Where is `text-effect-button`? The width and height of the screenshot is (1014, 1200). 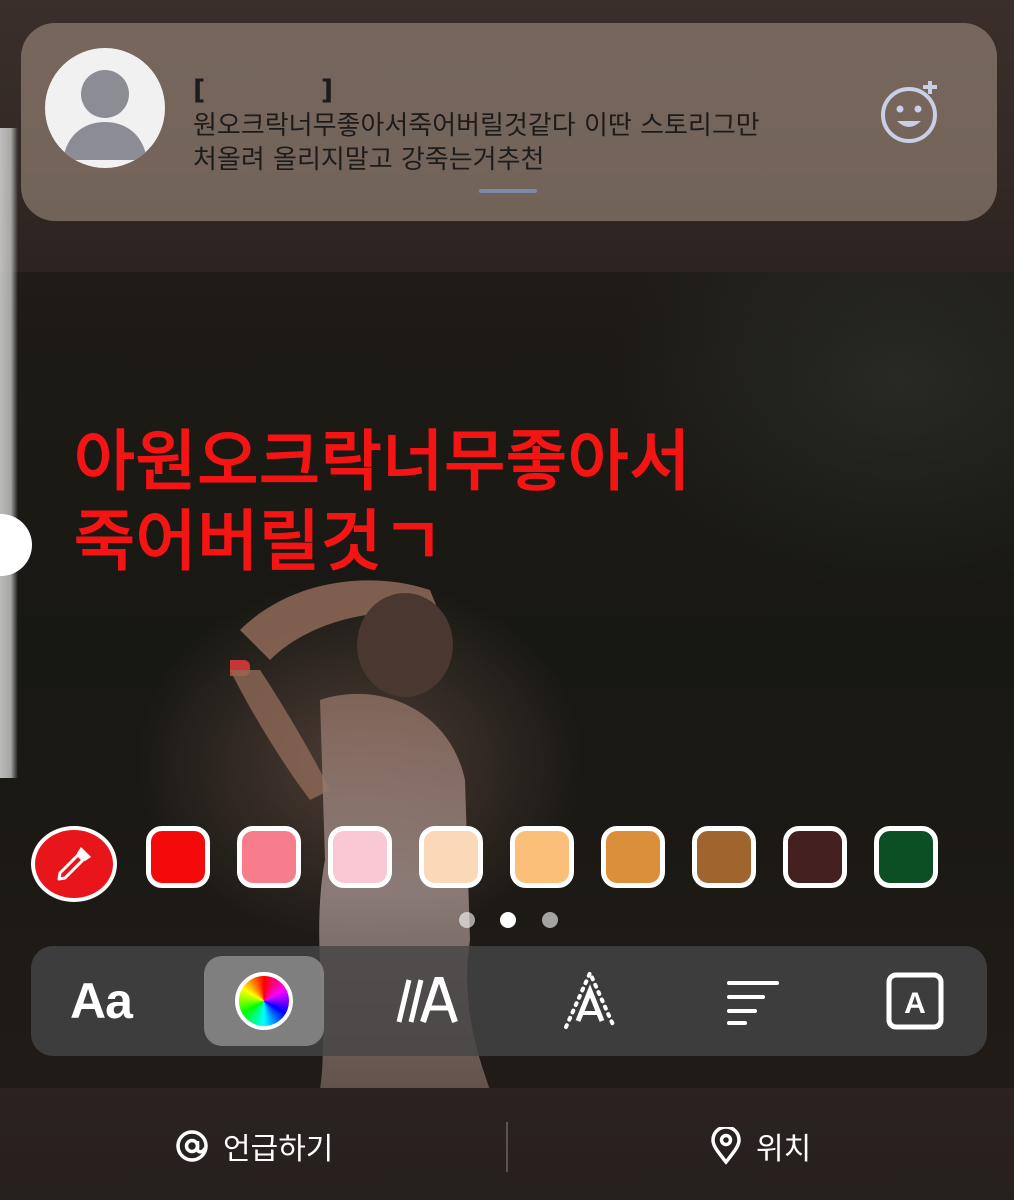
text-effect-button is located at coordinates (590, 1001).